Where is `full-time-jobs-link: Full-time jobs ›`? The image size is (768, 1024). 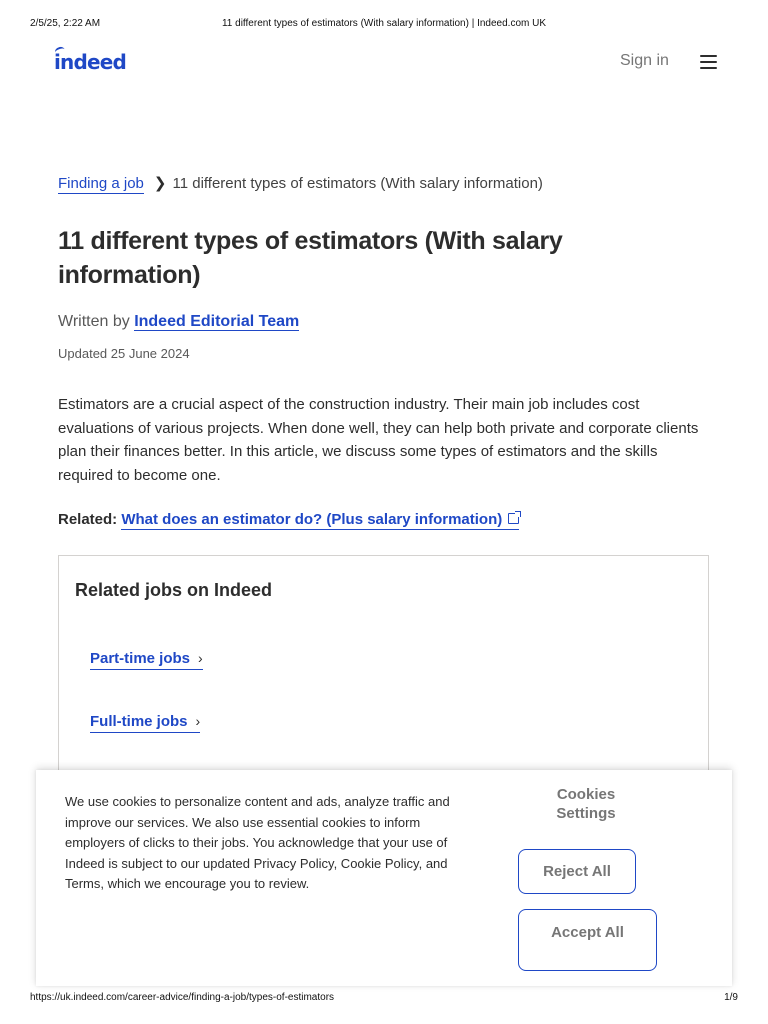 full-time-jobs-link: Full-time jobs › is located at coordinates (145, 723).